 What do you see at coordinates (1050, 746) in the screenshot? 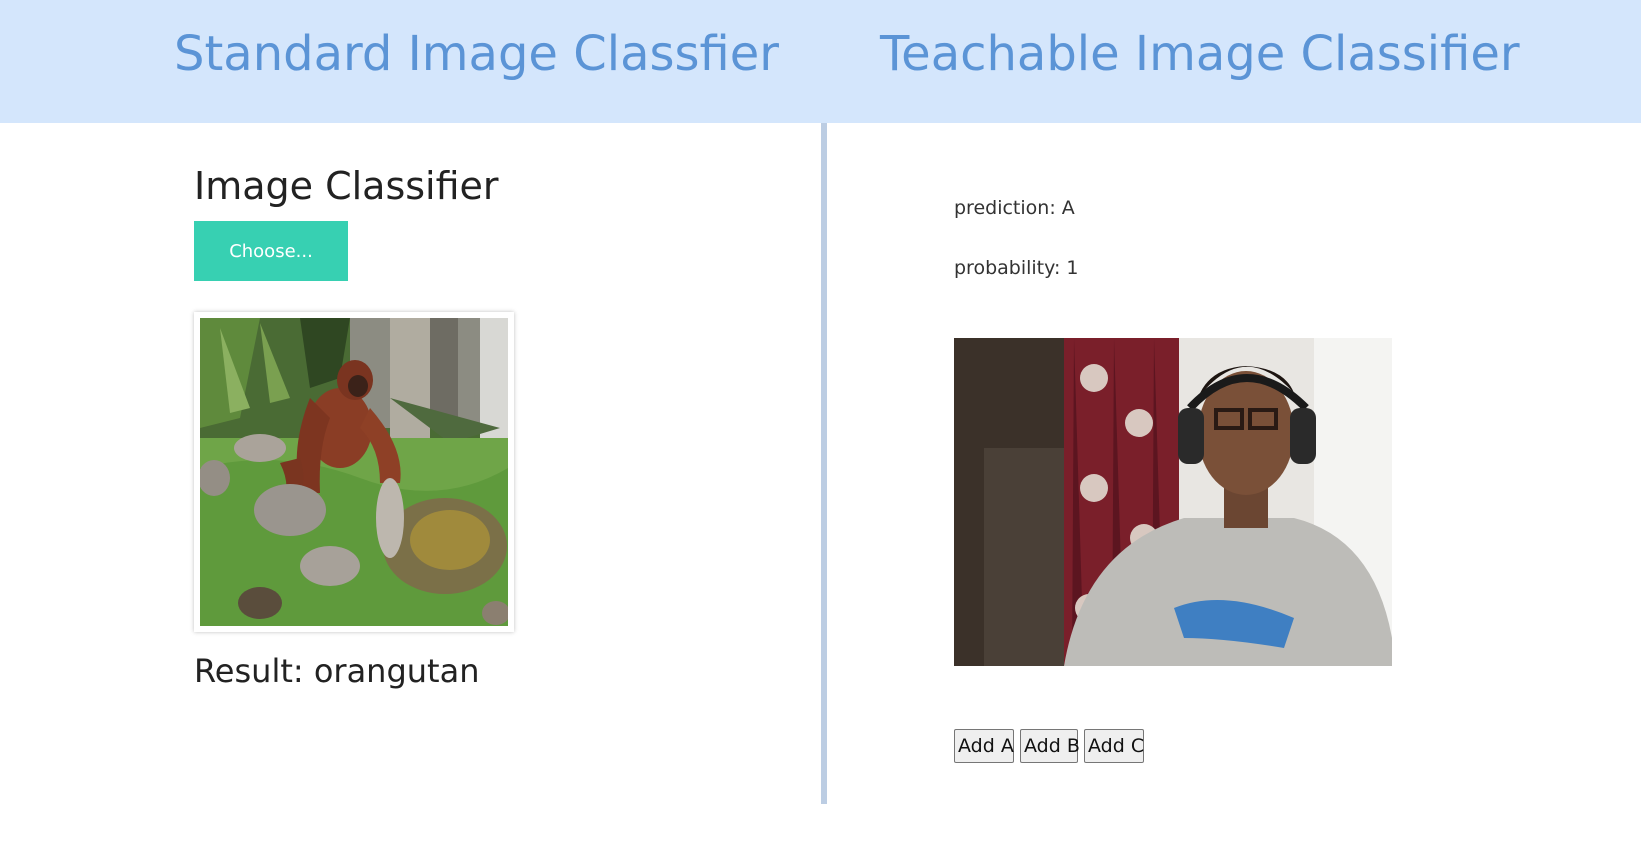
I see `add-b-button: Add B` at bounding box center [1050, 746].